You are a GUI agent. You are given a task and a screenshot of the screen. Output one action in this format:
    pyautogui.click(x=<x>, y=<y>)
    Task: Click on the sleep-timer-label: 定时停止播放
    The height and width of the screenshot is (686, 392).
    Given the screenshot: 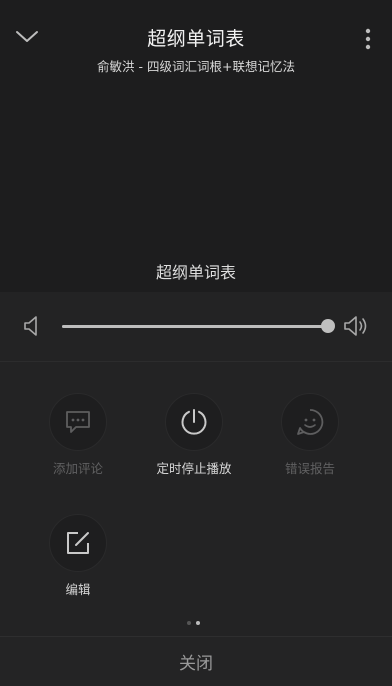 What is the action you would take?
    pyautogui.click(x=194, y=468)
    